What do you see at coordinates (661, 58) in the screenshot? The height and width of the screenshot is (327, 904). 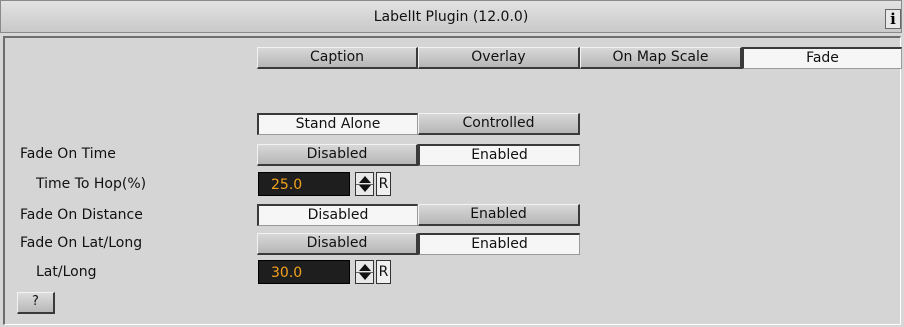 I see `tab-on-map-scale: On Map Scale` at bounding box center [661, 58].